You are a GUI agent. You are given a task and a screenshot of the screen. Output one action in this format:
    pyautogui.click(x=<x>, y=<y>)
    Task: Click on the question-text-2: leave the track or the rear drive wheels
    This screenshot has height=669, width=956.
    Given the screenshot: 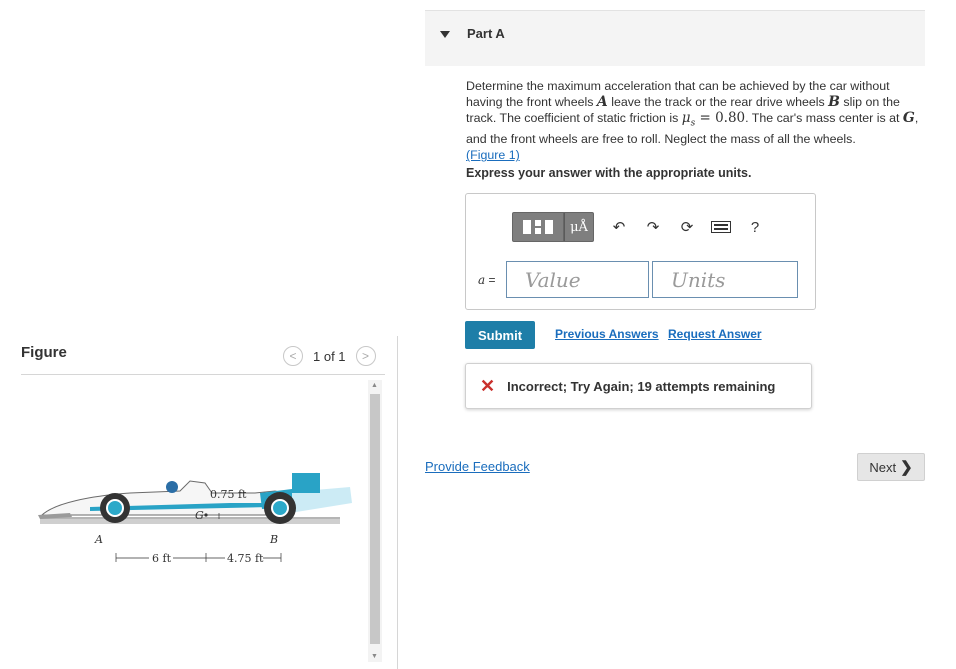 What is the action you would take?
    pyautogui.click(x=718, y=102)
    